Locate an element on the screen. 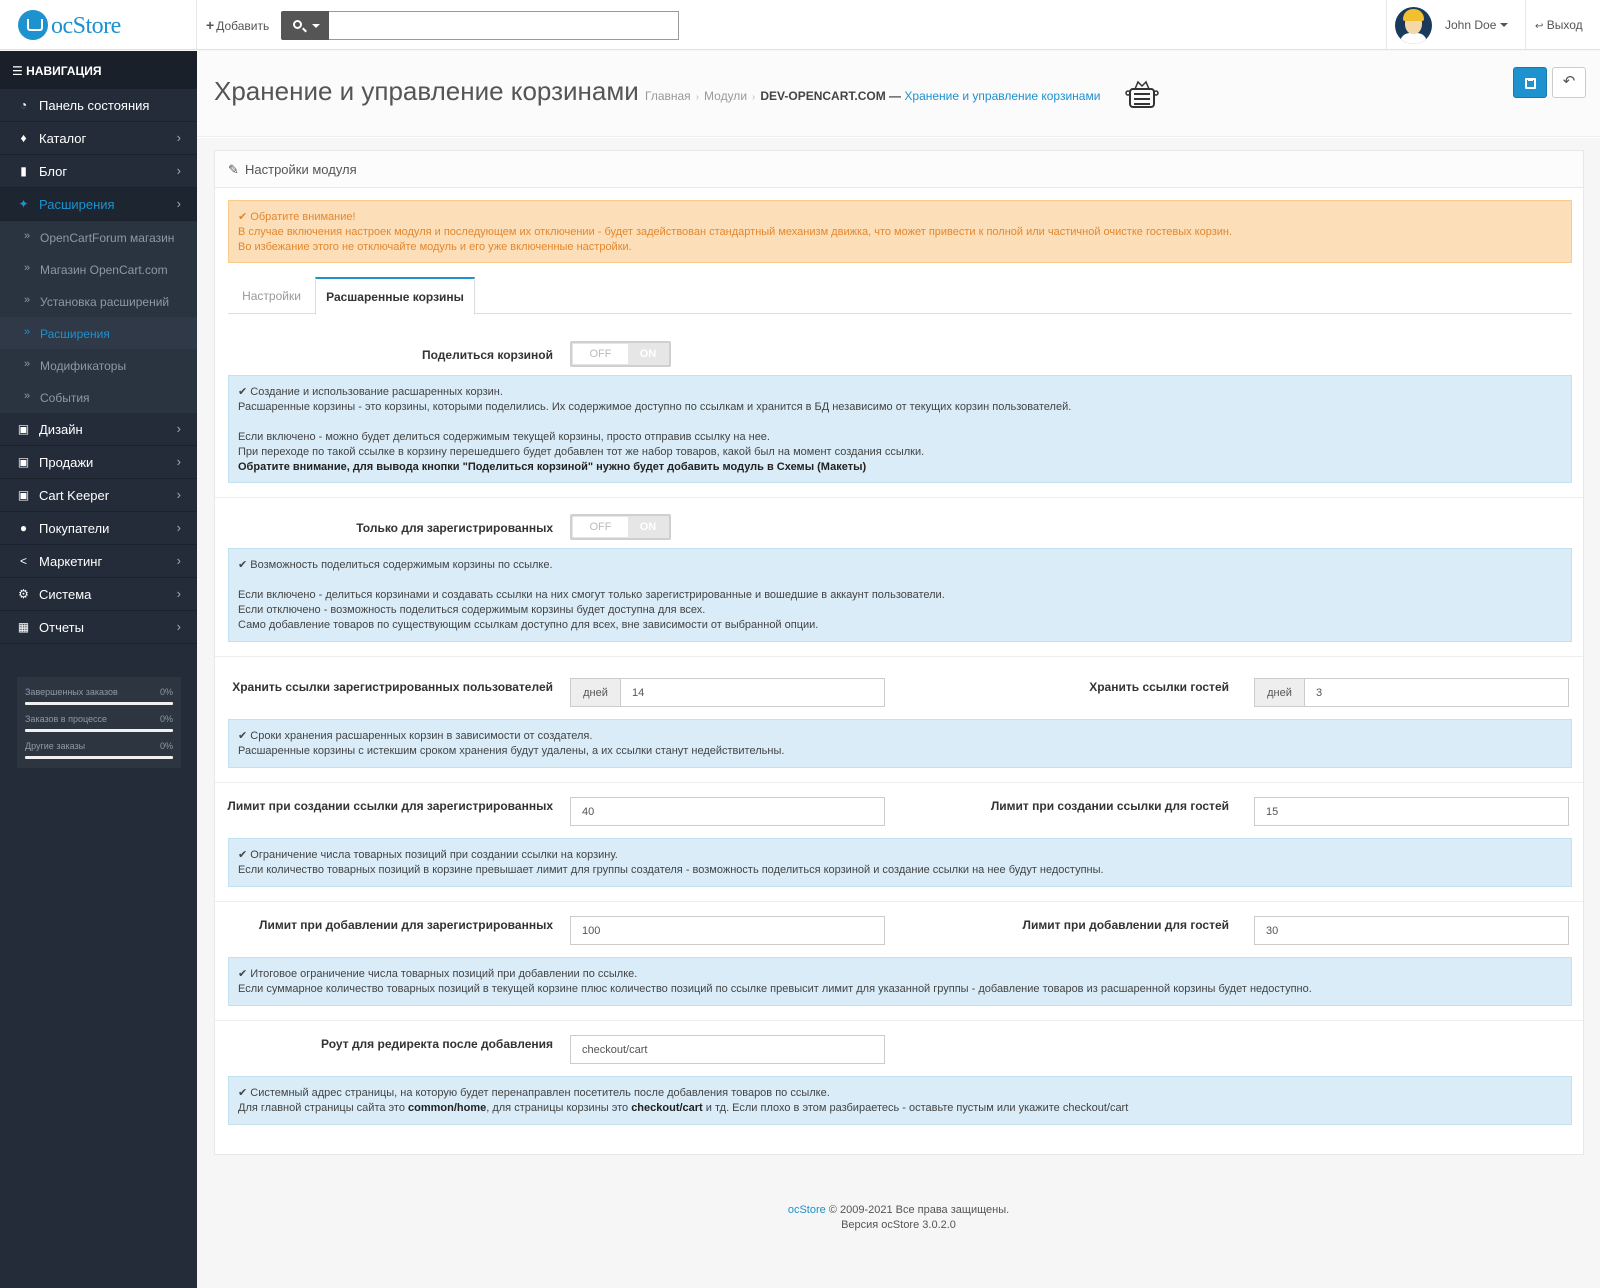 This screenshot has width=1600, height=1288. limit-add-guests-input: 30 is located at coordinates (1411, 930).